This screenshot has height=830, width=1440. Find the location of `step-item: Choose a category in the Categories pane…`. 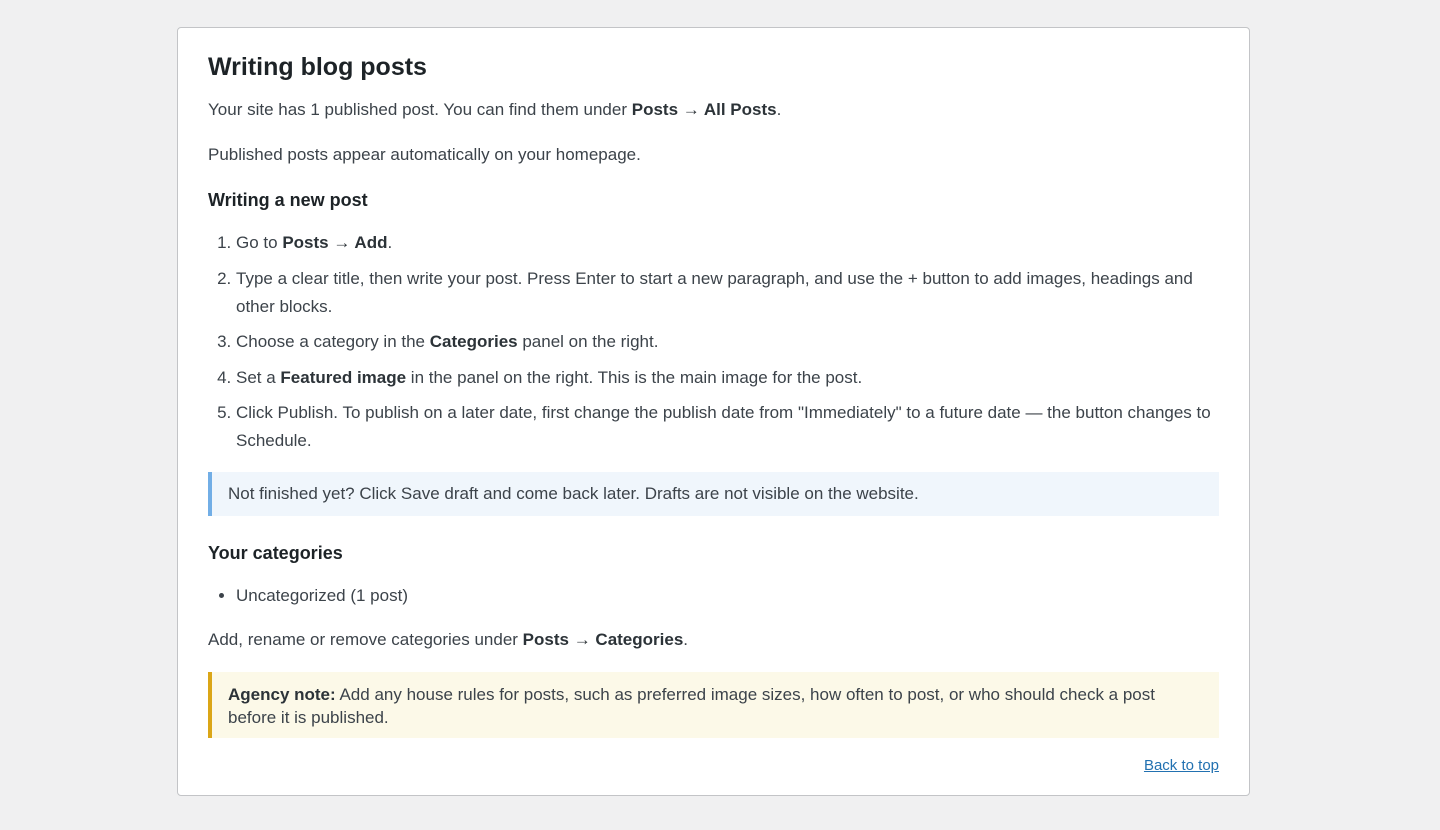

step-item: Choose a category in the Categories pane… is located at coordinates (727, 342).